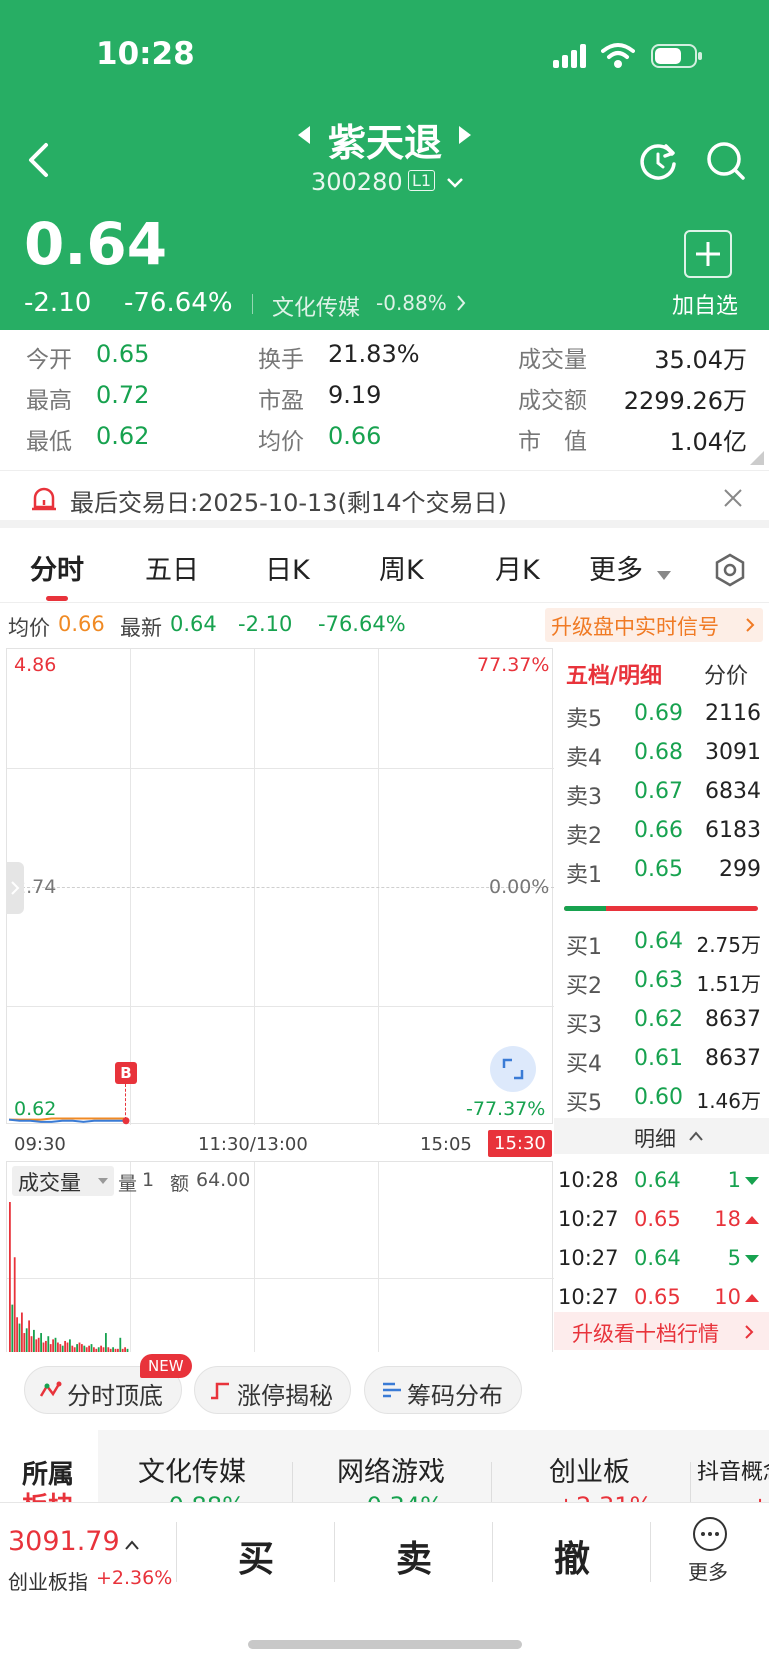 This screenshot has width=769, height=1665. What do you see at coordinates (733, 498) in the screenshot?
I see `close-icon` at bounding box center [733, 498].